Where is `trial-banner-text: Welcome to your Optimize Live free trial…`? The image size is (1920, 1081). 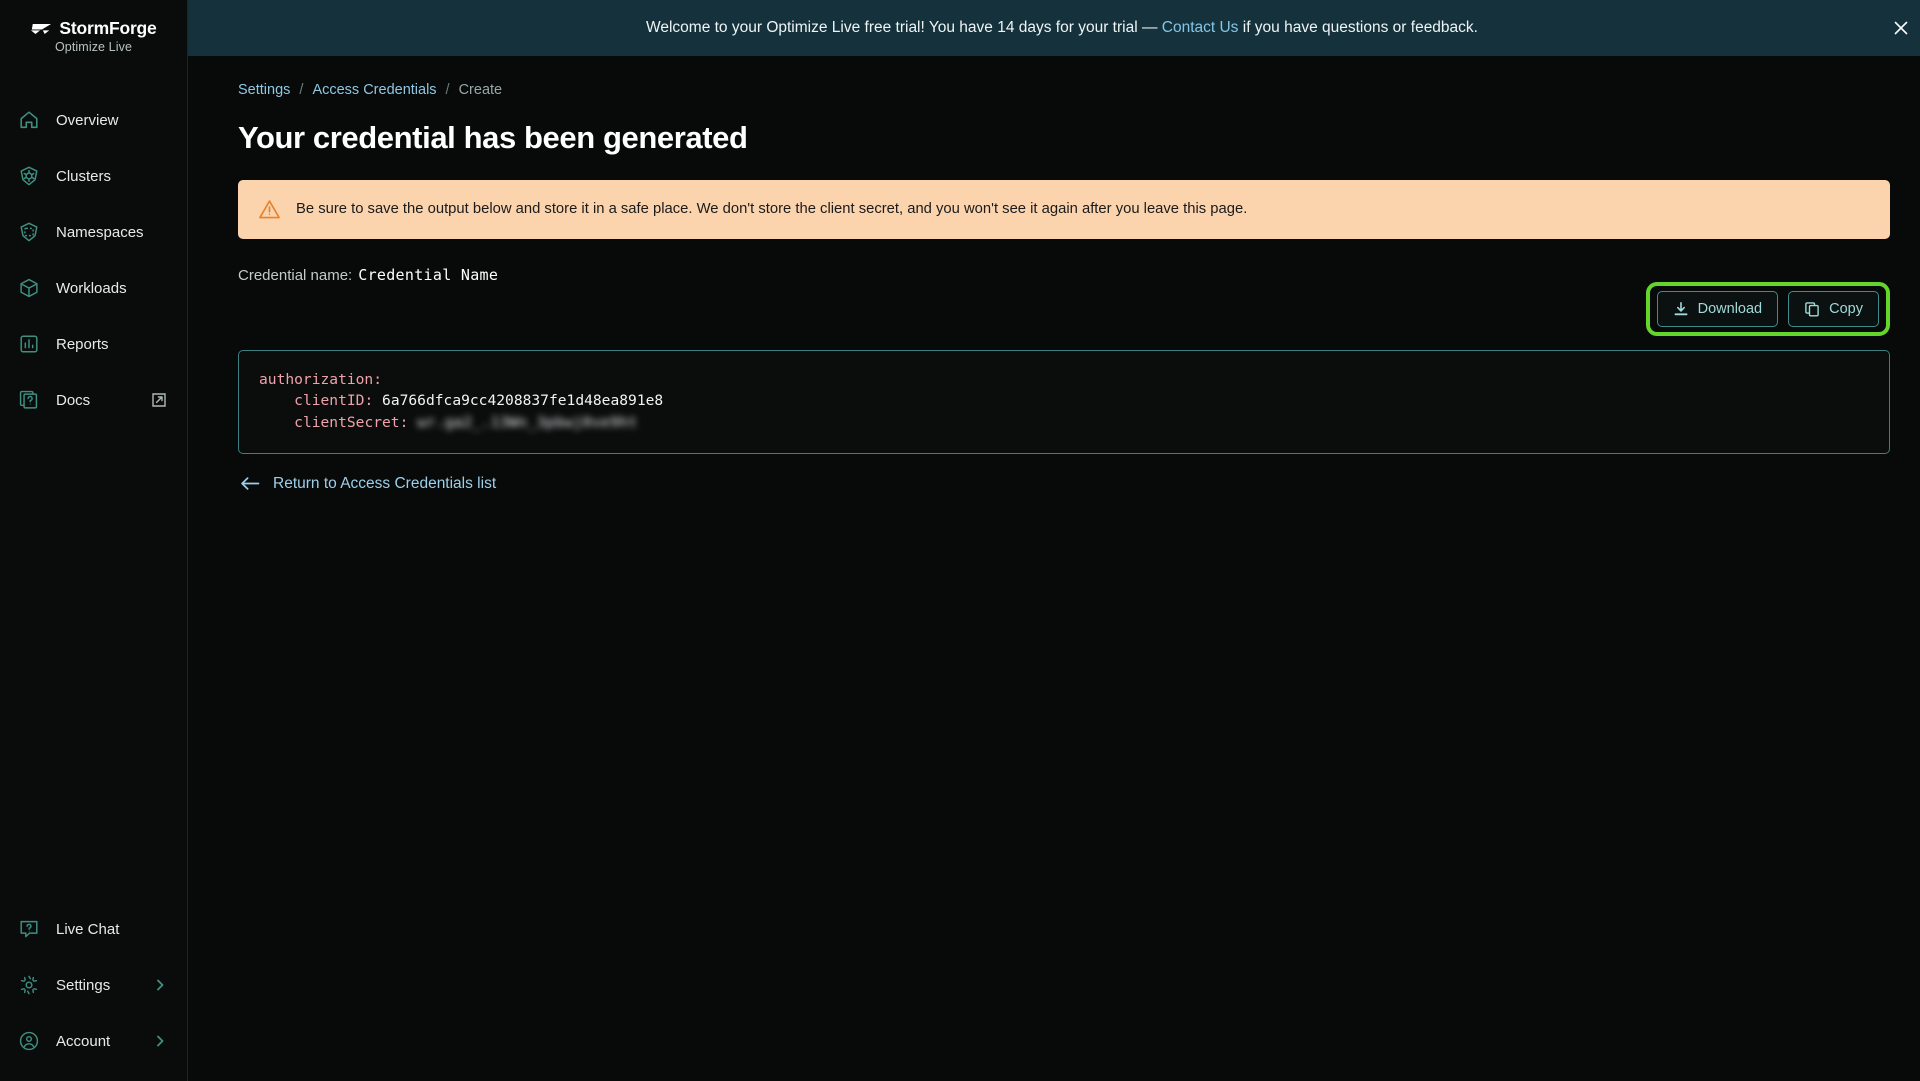
trial-banner-text: Welcome to your Optimize Live free trial… is located at coordinates (1062, 28).